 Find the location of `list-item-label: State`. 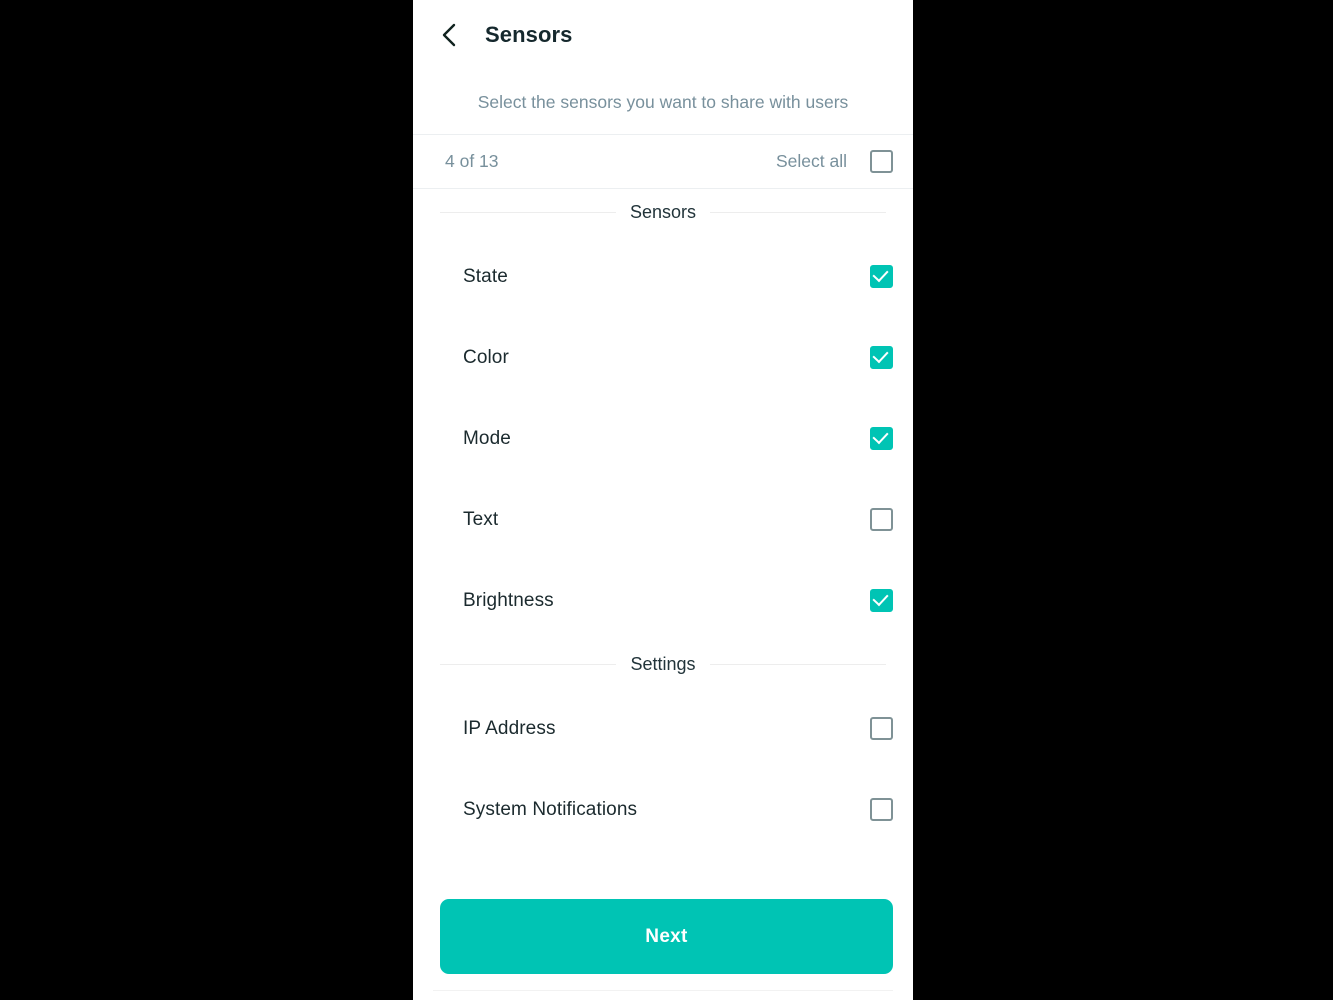

list-item-label: State is located at coordinates (485, 276).